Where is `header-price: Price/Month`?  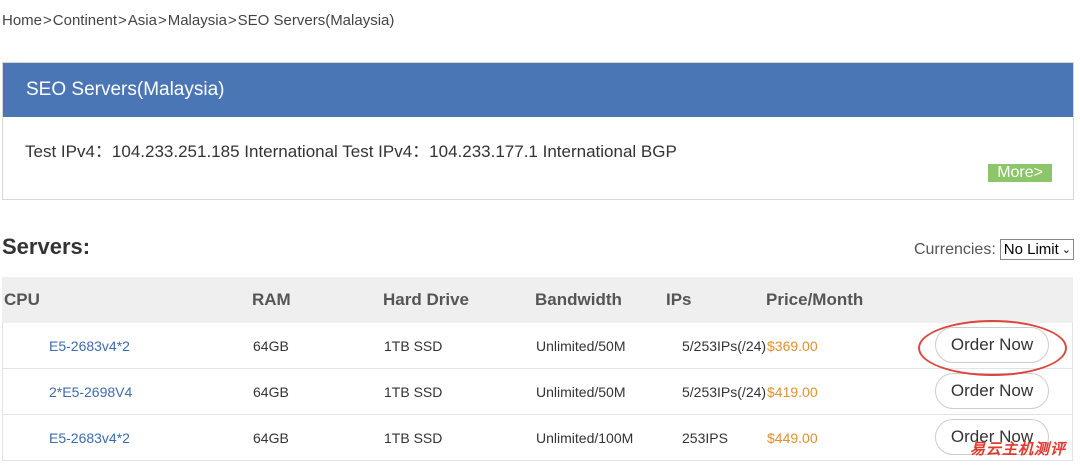 header-price: Price/Month is located at coordinates (815, 299).